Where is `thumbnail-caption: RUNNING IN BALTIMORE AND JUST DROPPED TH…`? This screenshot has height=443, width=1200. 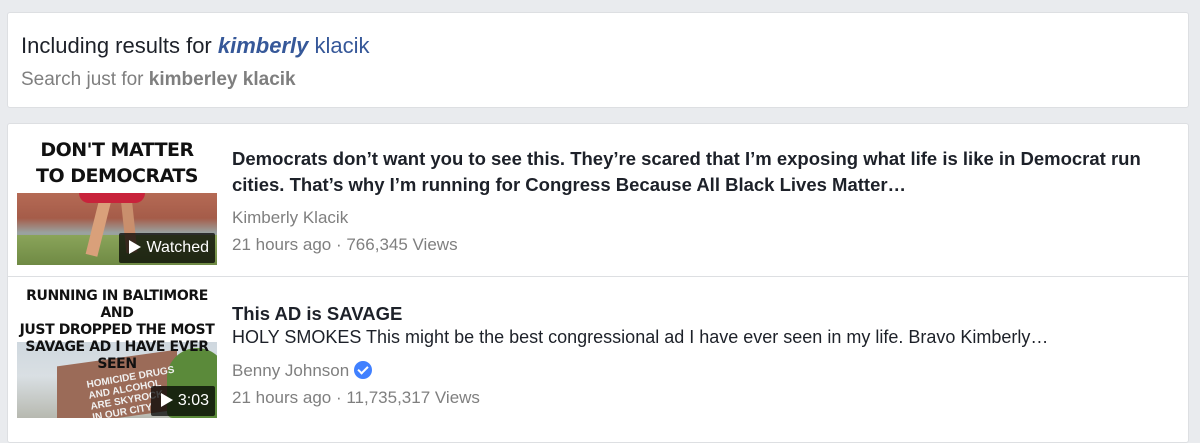 thumbnail-caption: RUNNING IN BALTIMORE AND JUST DROPPED TH… is located at coordinates (117, 330).